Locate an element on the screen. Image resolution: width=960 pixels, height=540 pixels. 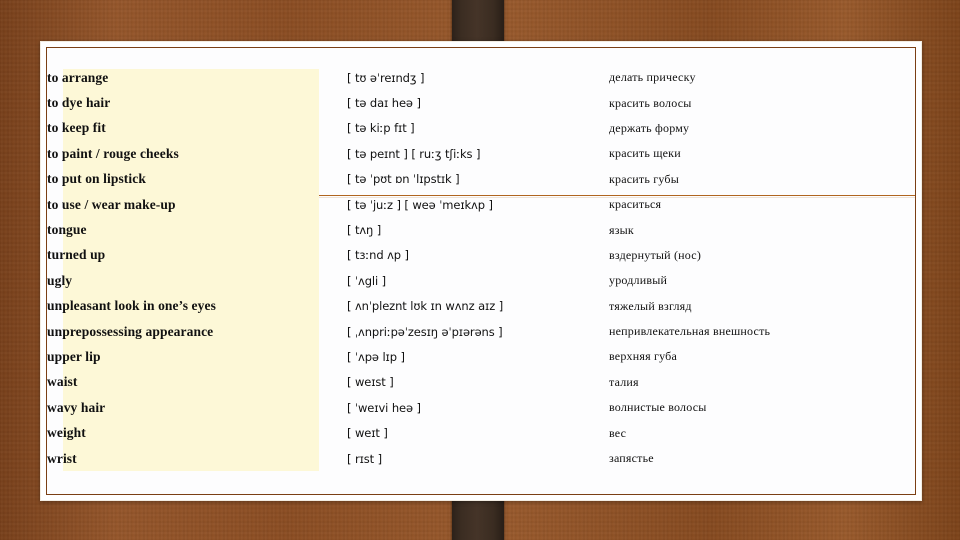
transcription-cell: [ tʌŋ ] is located at coordinates (364, 230).